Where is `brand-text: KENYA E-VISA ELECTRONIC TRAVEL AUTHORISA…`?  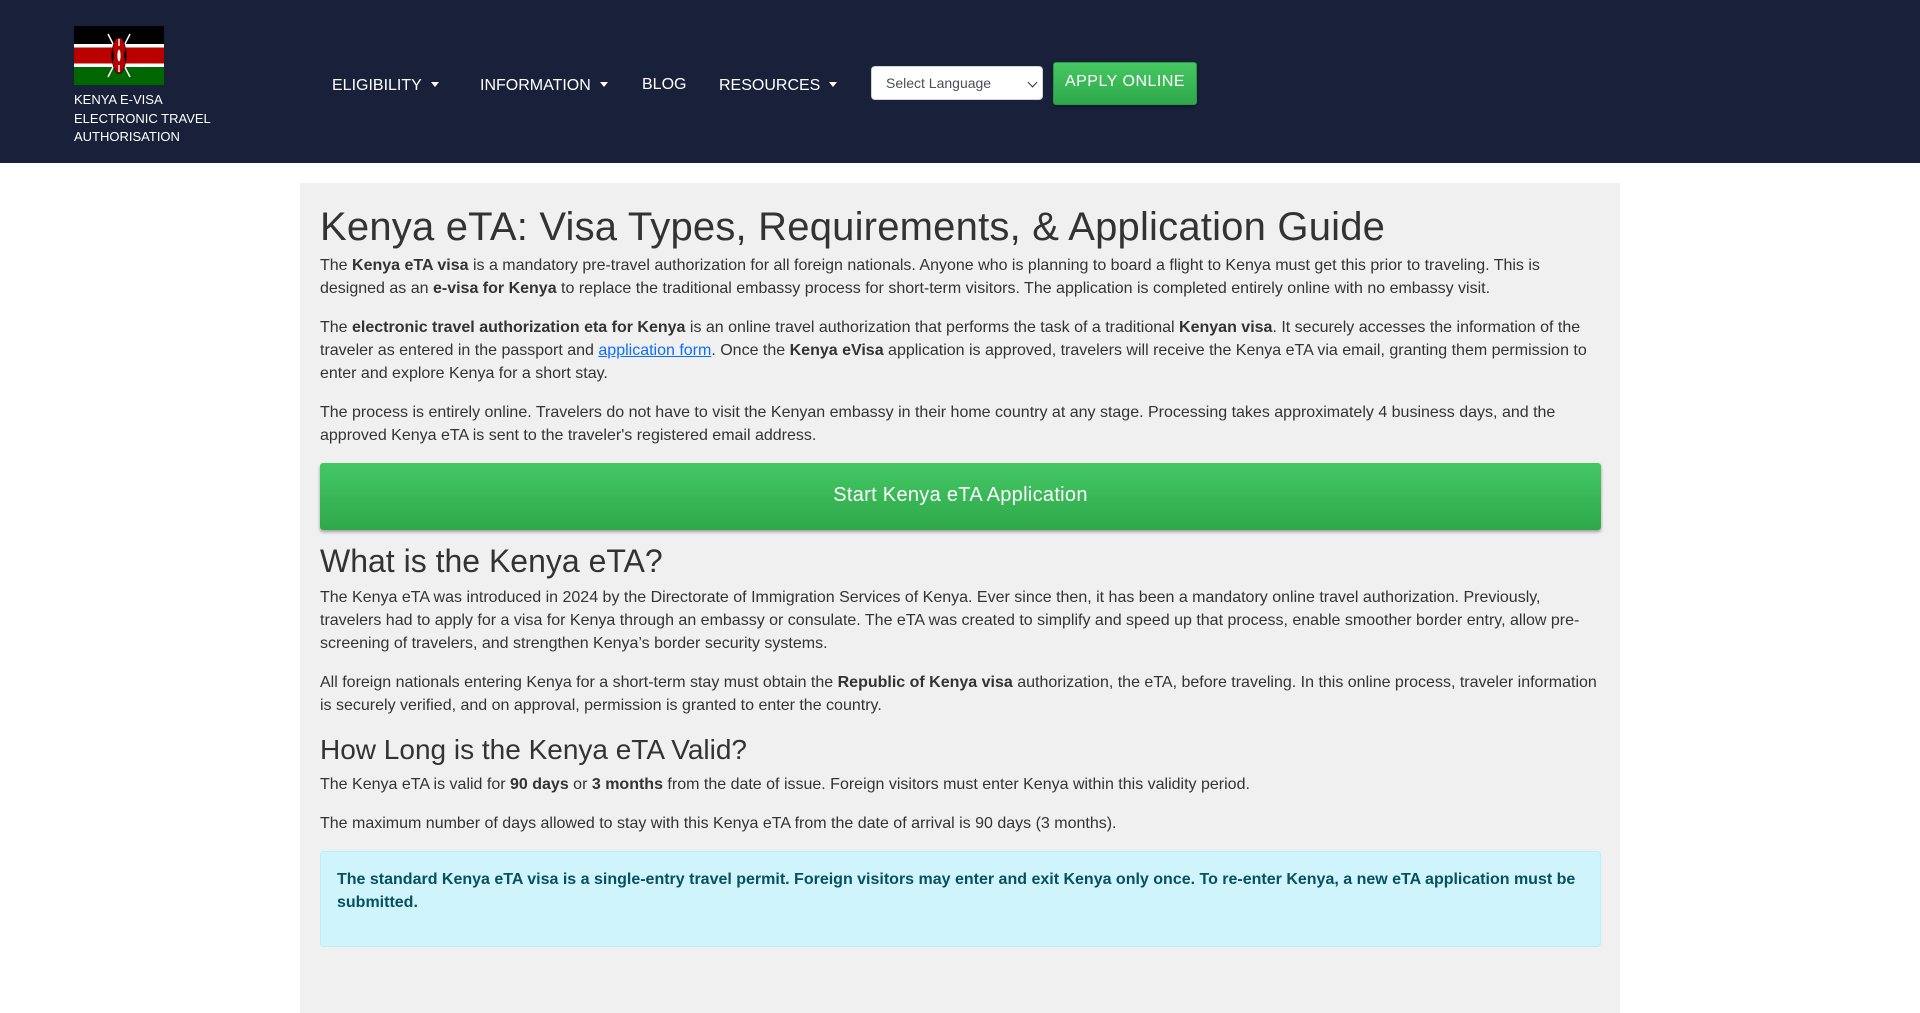
brand-text: KENYA E-VISA ELECTRONIC TRAVEL AUTHORISA… is located at coordinates (154, 119).